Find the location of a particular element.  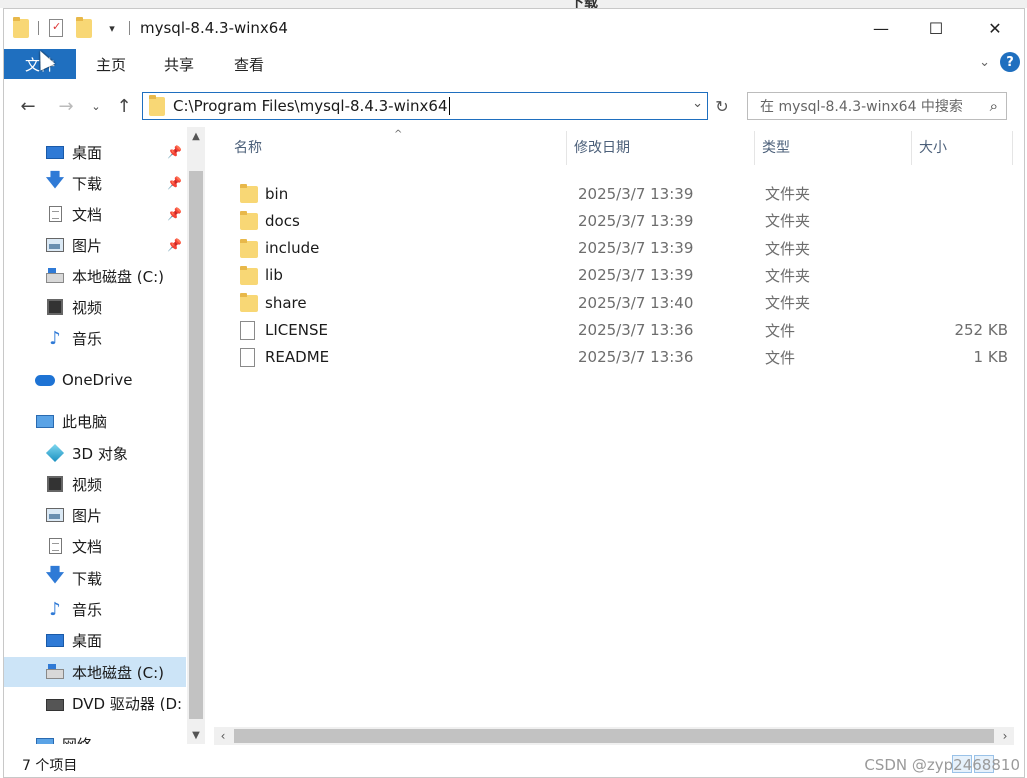

refresh-button: ↻ is located at coordinates (722, 106).